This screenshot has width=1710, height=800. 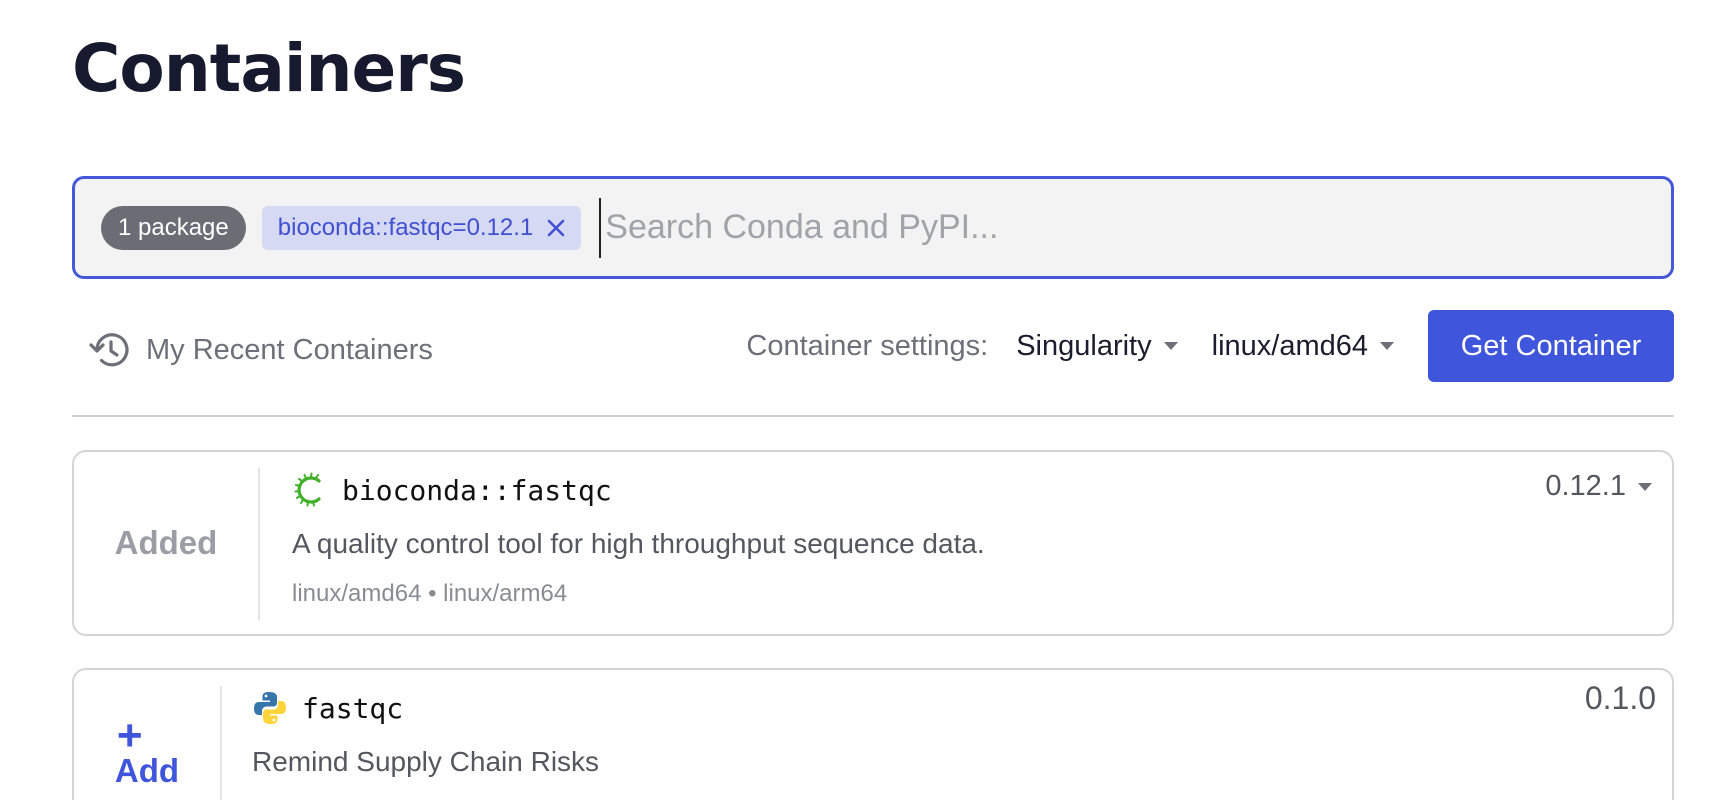 I want to click on package-header: bioconda::fastqc, so click(x=638, y=490).